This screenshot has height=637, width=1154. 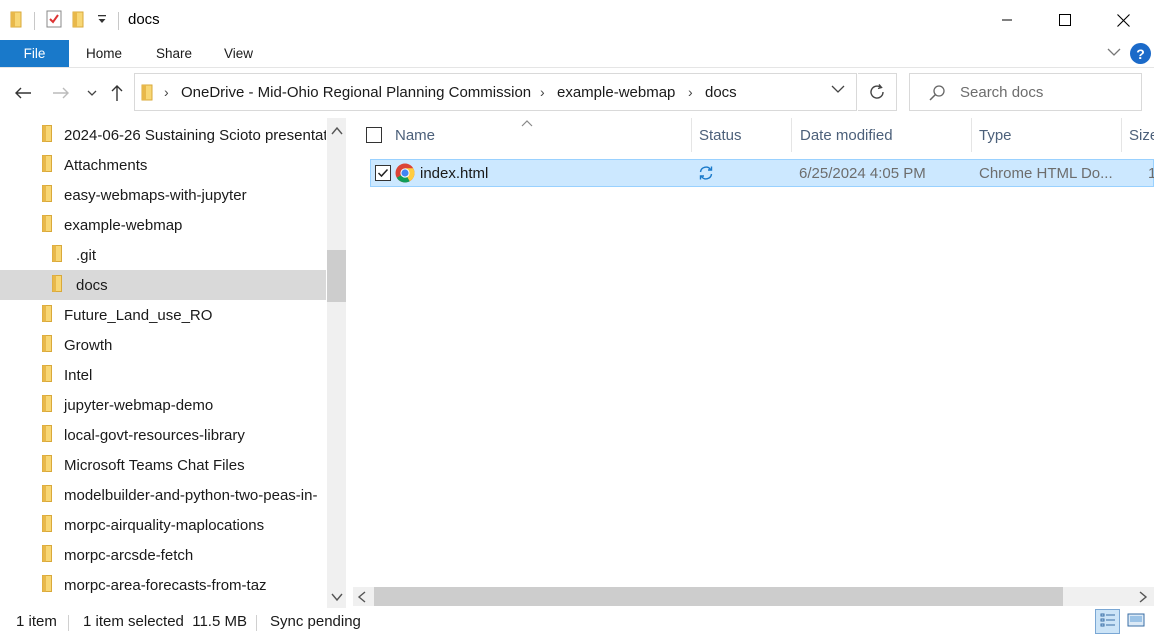 I want to click on nav-tree-item-label: local-govt-resources-library, so click(x=154, y=435).